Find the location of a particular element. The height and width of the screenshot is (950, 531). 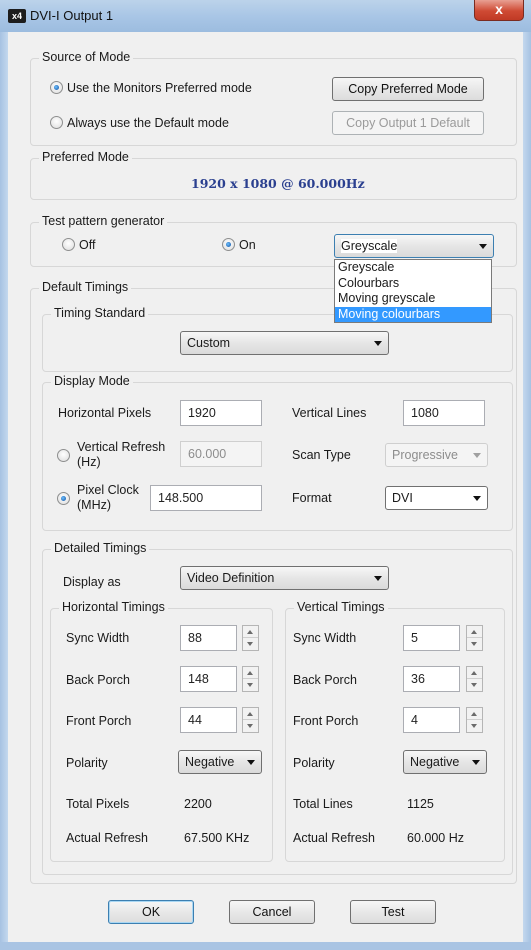

test-pattern-select: Greyscale is located at coordinates (414, 246).